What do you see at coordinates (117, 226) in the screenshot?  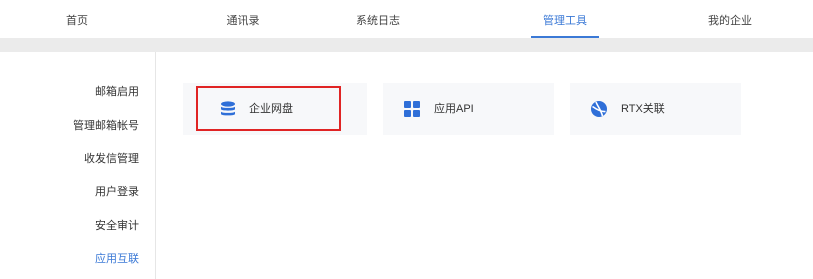 I see `side-item-security-audit: 安全审计` at bounding box center [117, 226].